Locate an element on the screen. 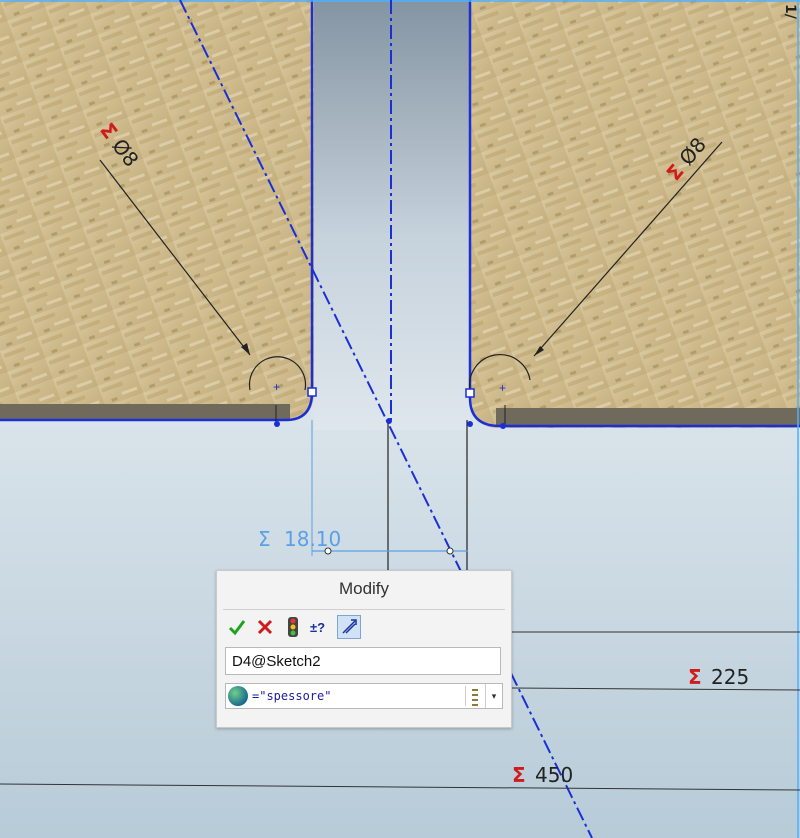  dim-225-value: 225 is located at coordinates (730, 677).